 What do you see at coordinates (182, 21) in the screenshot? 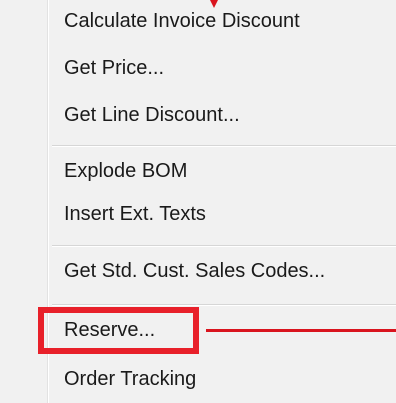
I see `menu-item-calculate-invoice-discount: Calculate Invoice Discount` at bounding box center [182, 21].